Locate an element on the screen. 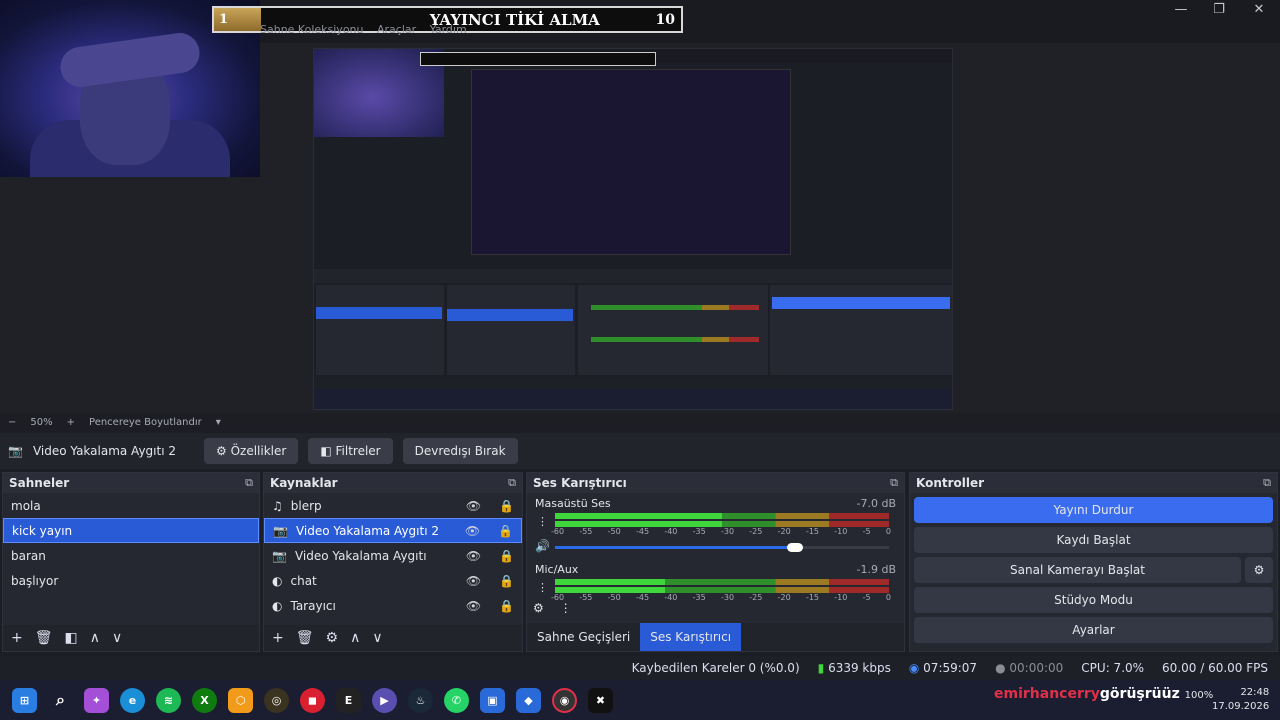 This screenshot has height=720, width=1280. camera-icon: 📷 is located at coordinates (15, 451).